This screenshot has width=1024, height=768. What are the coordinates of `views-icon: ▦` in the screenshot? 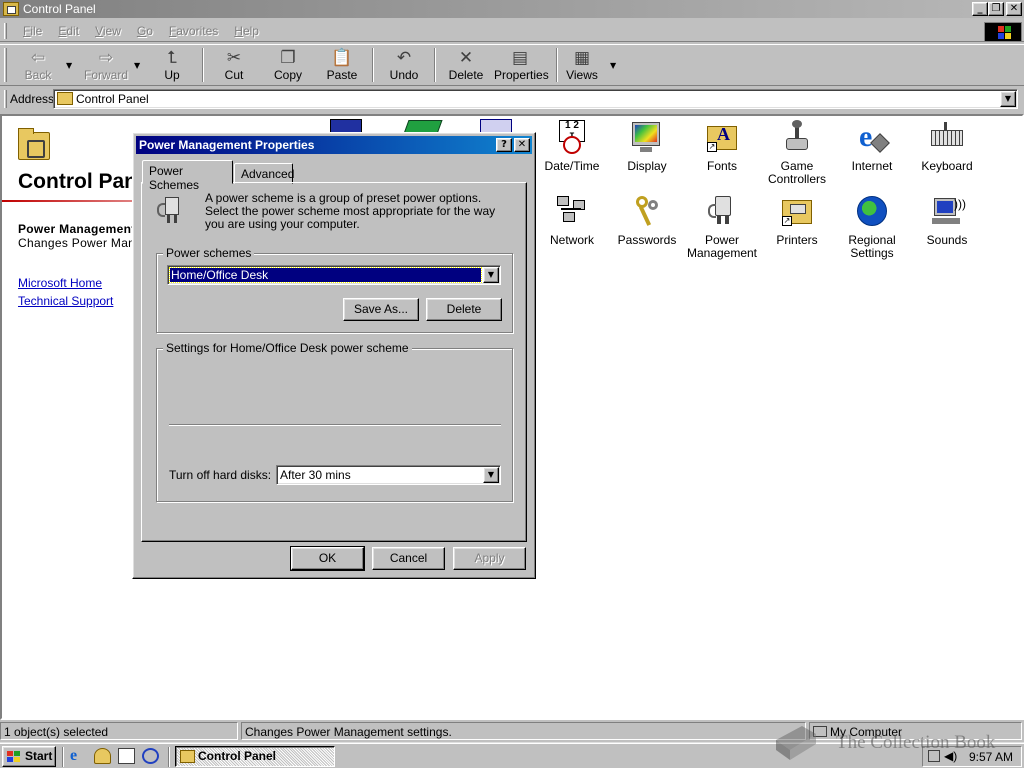 It's located at (582, 58).